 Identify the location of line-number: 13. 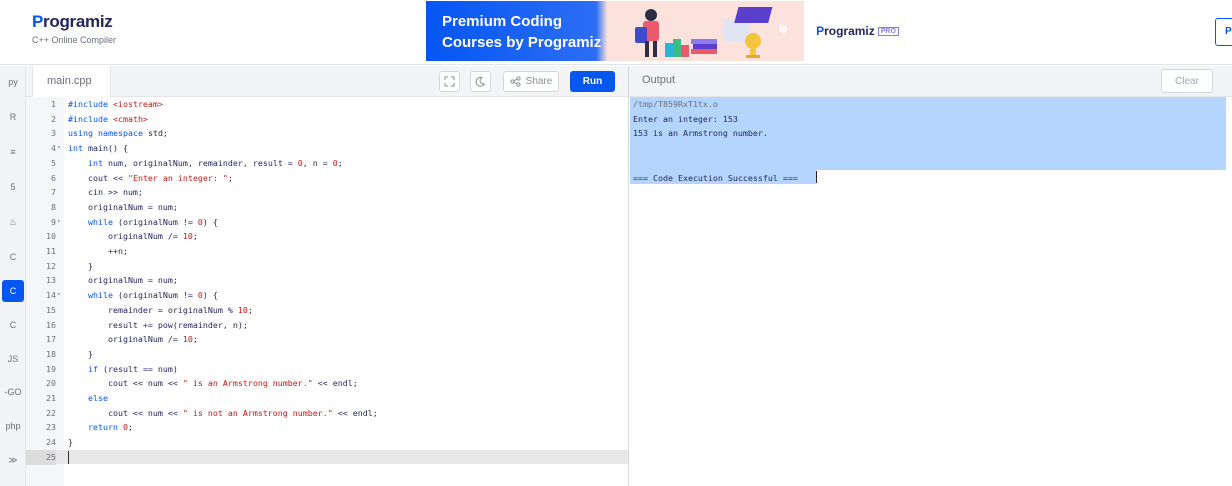
(51, 280).